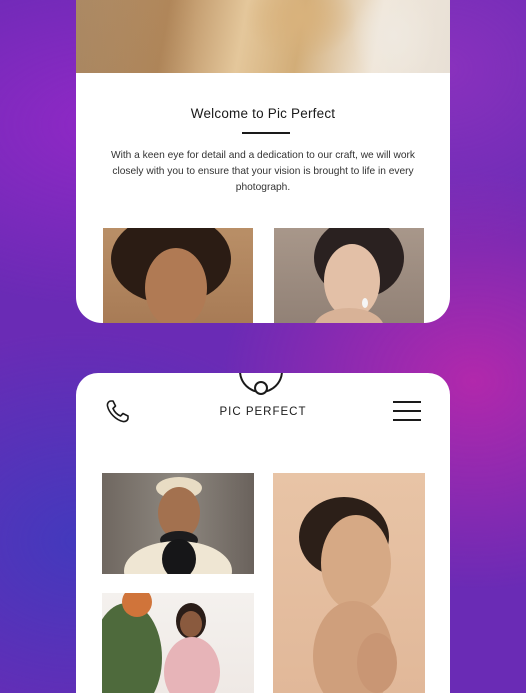 The width and height of the screenshot is (526, 693). I want to click on portrait-photo-curly-hair, so click(178, 275).